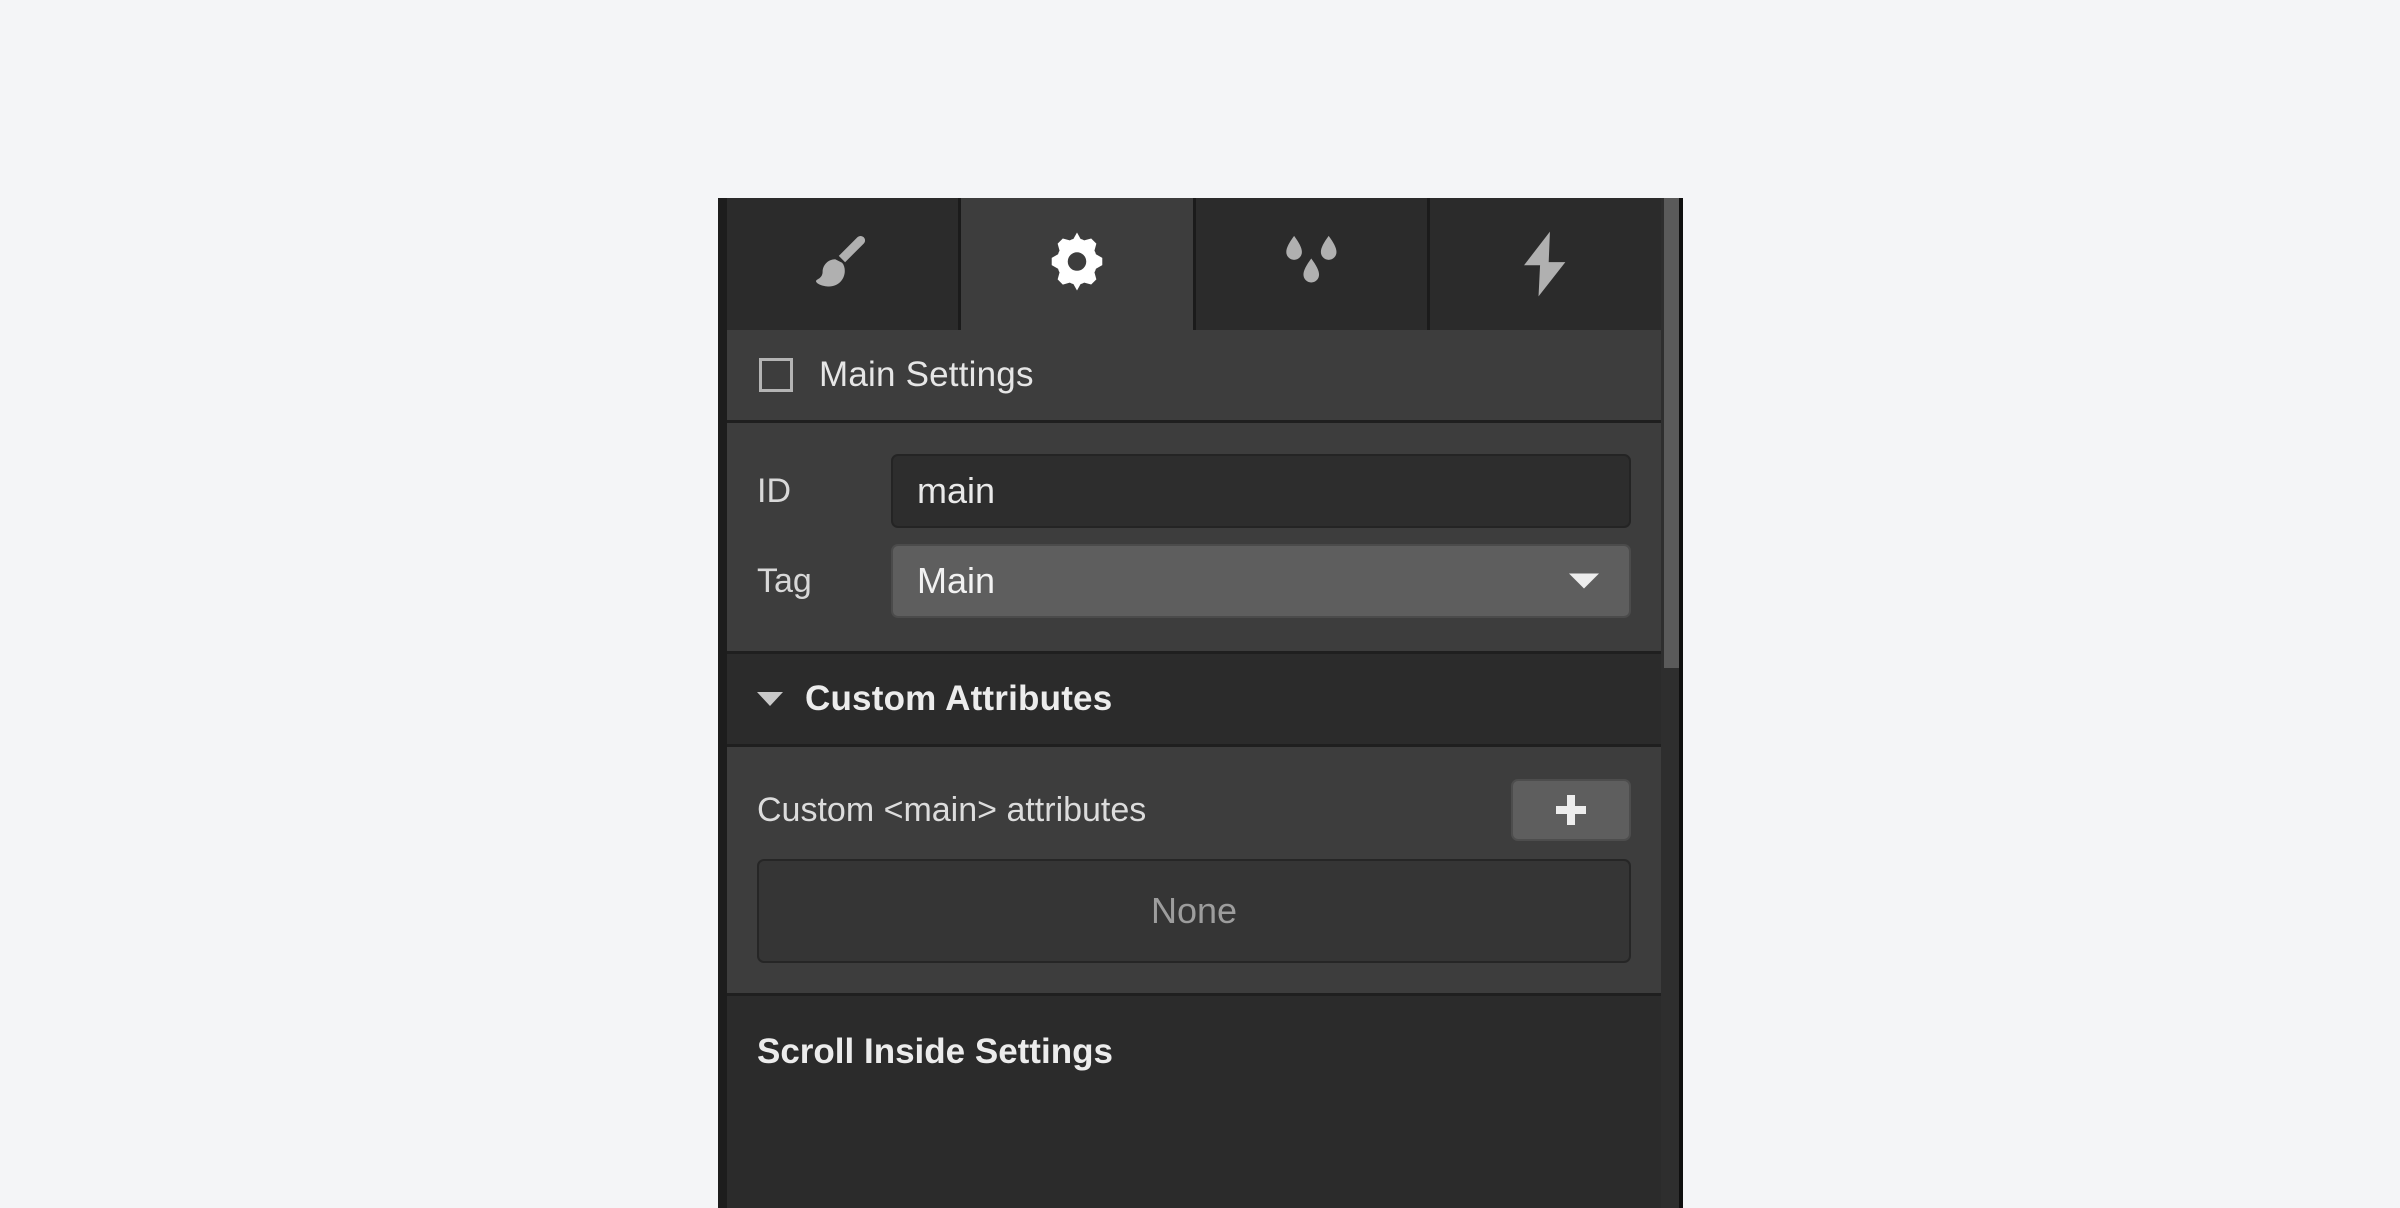 The width and height of the screenshot is (2400, 1208). I want to click on settings-tab, so click(1078, 264).